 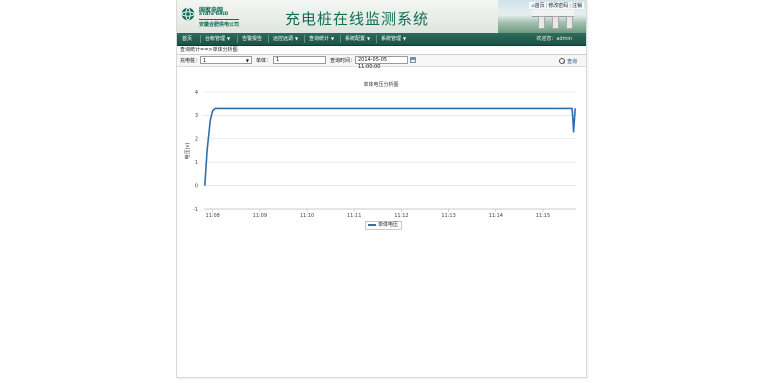 I want to click on y-tick-label: 2, so click(x=196, y=140).